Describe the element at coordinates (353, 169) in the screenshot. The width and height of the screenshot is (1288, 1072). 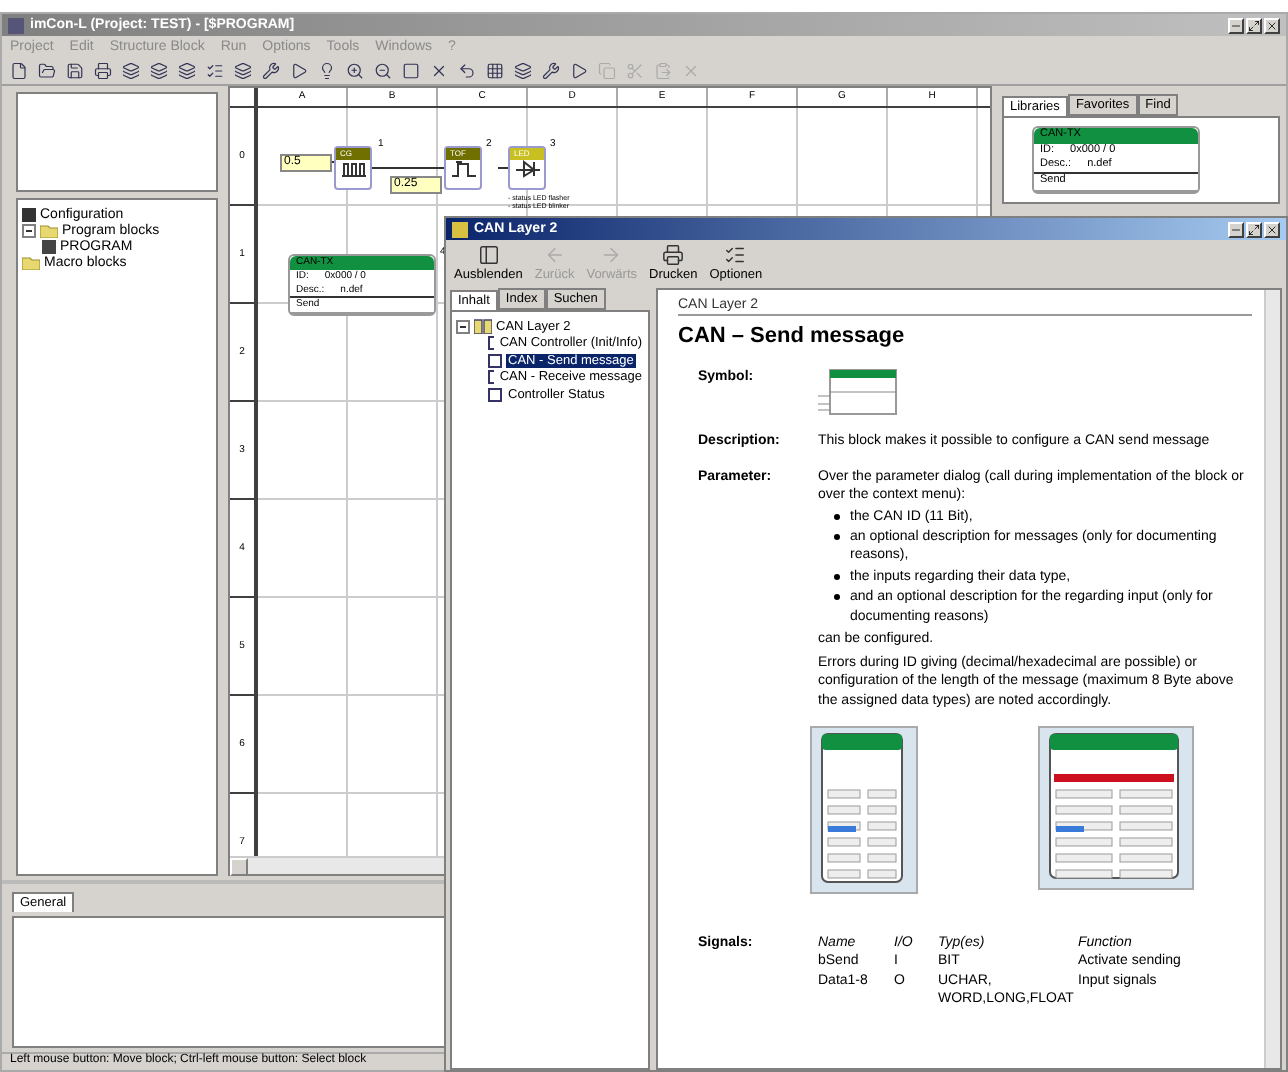
I see `pulse-icon` at that location.